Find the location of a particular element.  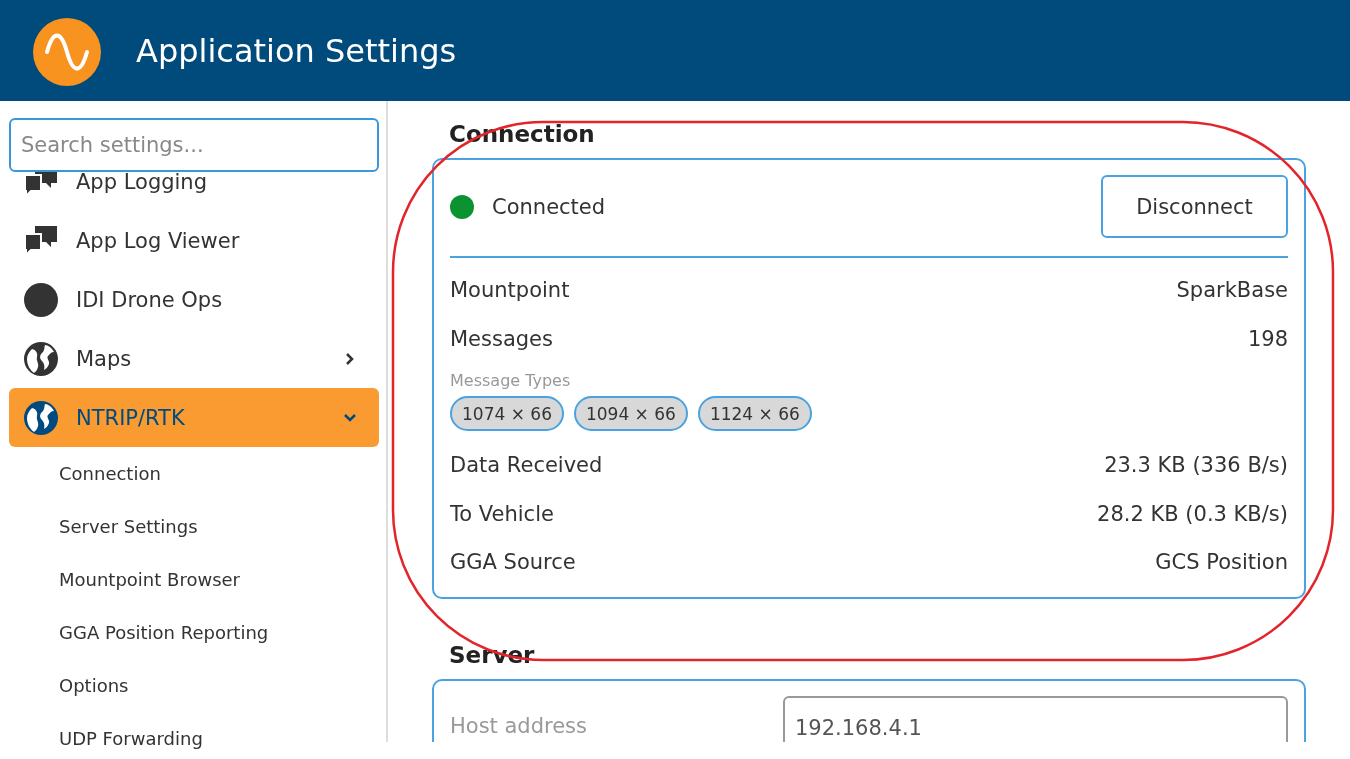

sidebar-item-label: App Log Viewer is located at coordinates (158, 240).